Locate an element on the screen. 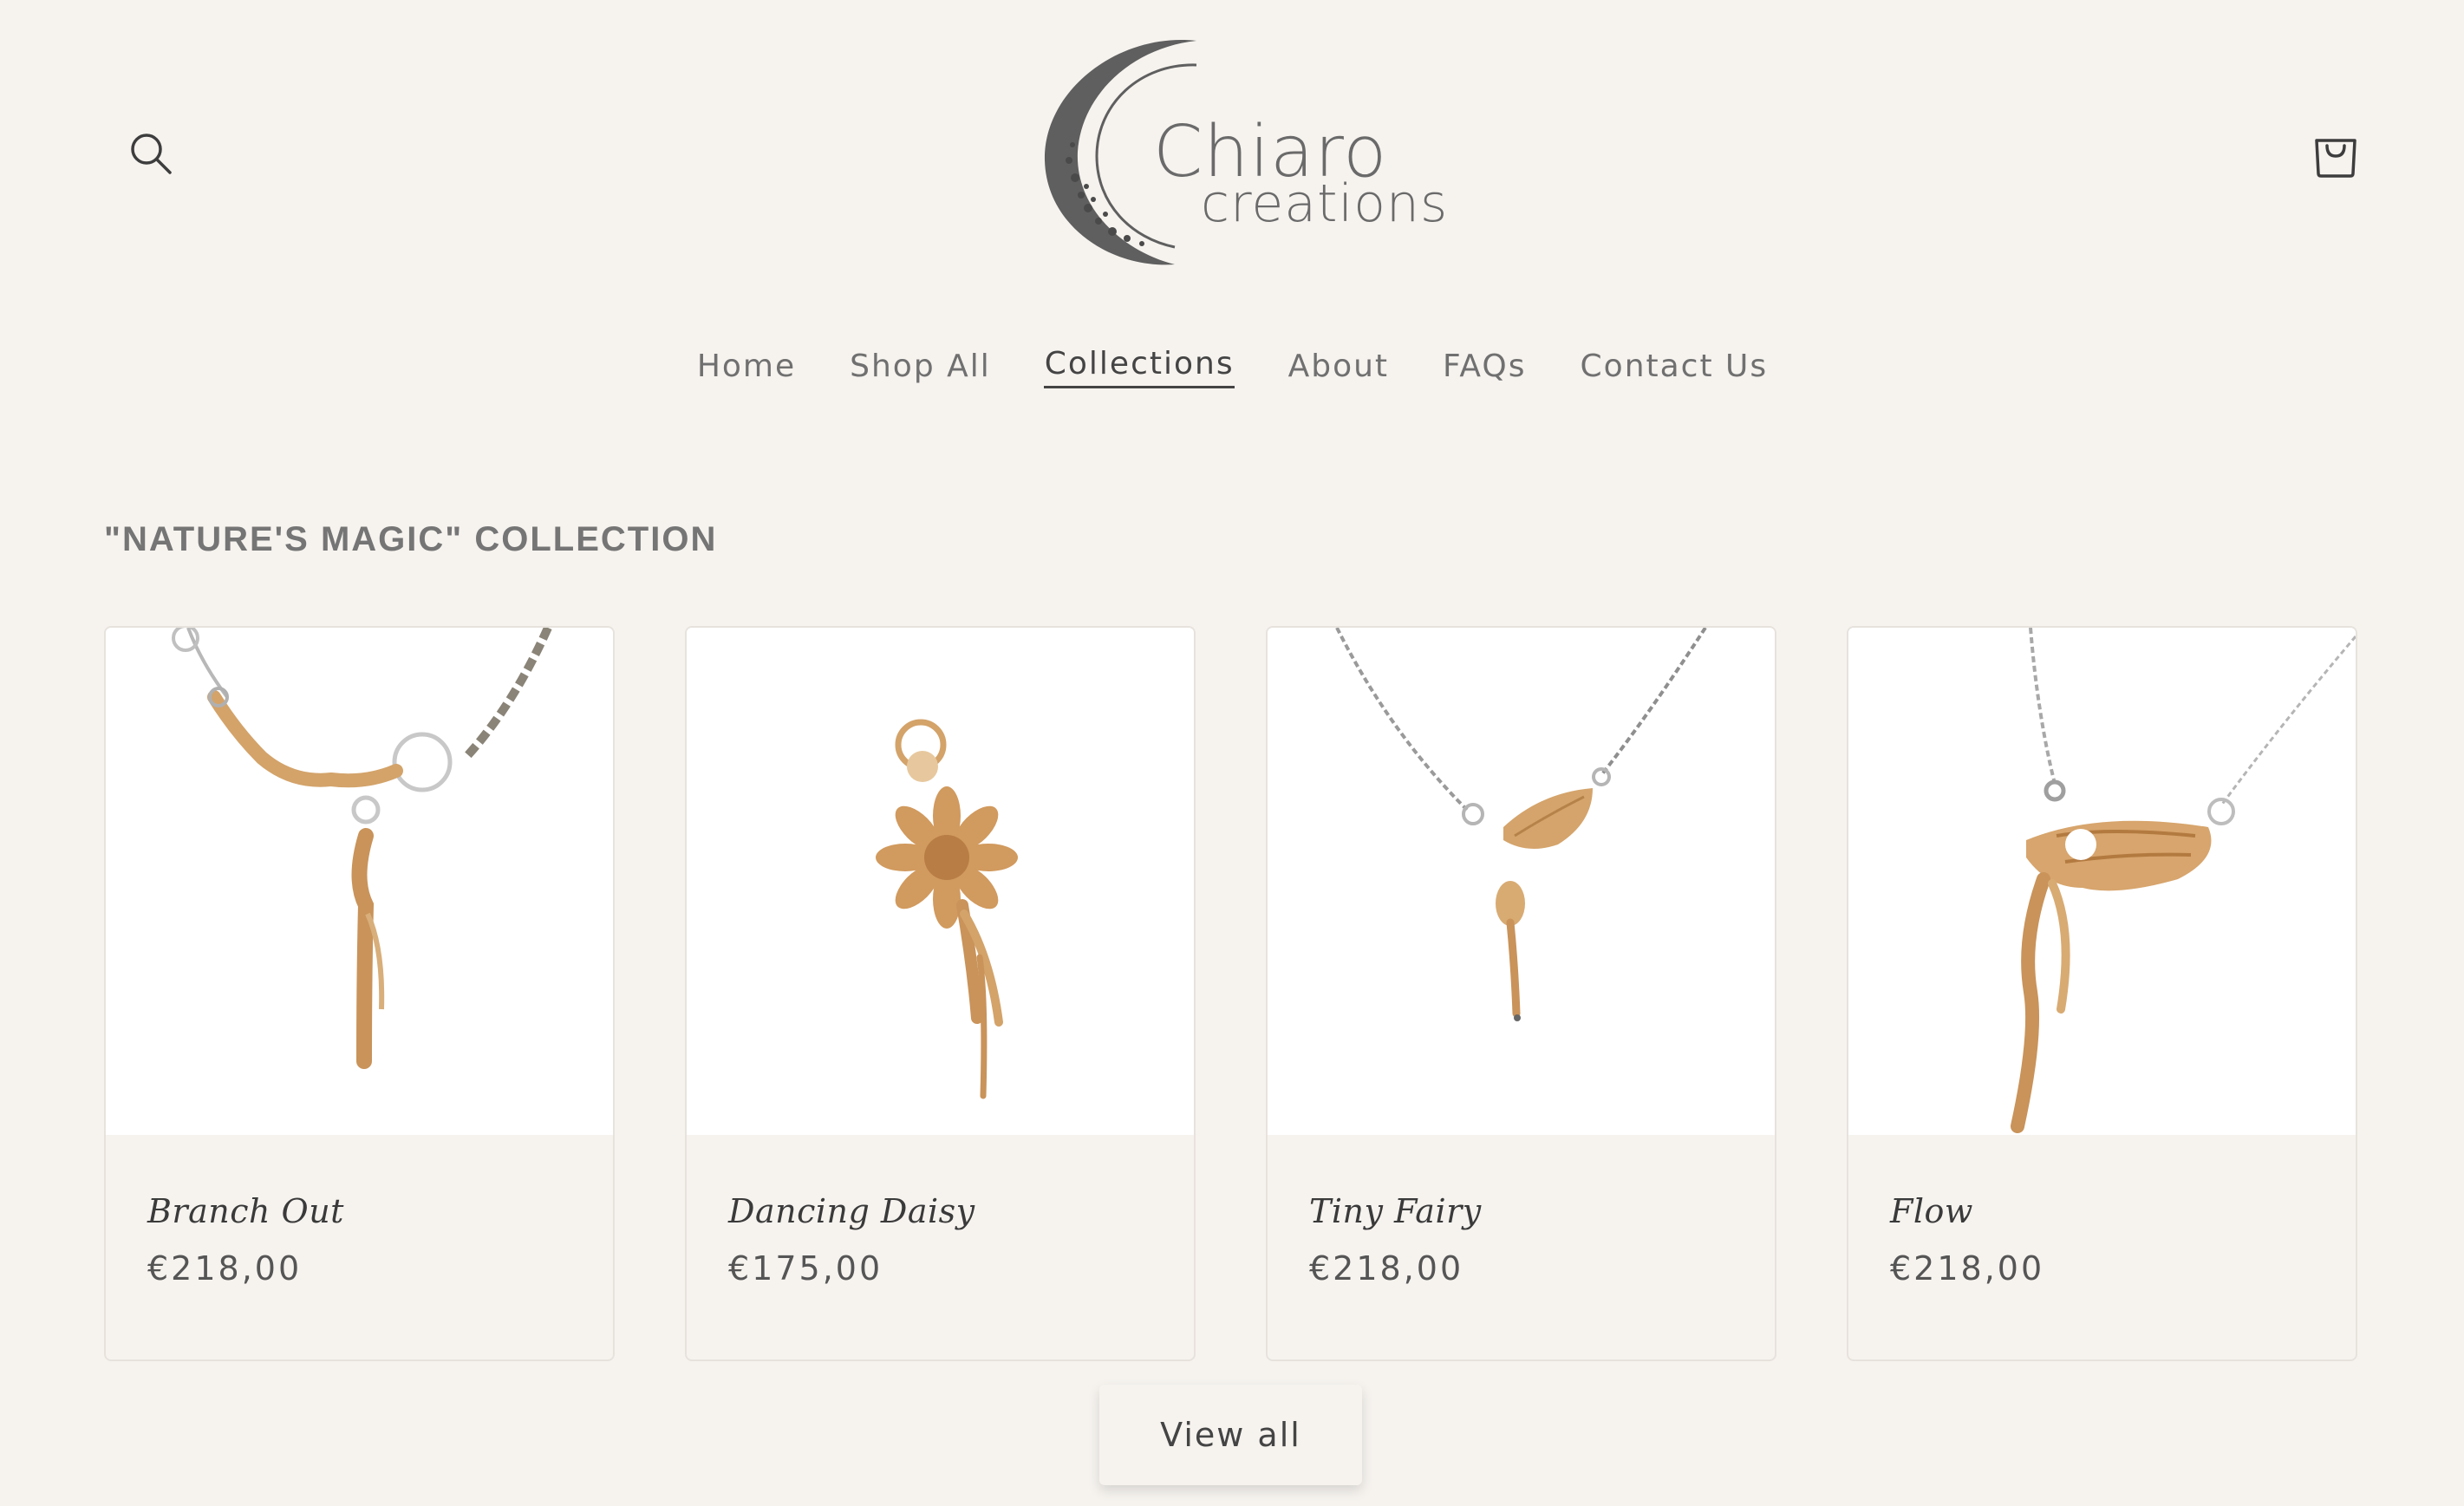  product-name: Flow is located at coordinates (2123, 1211).